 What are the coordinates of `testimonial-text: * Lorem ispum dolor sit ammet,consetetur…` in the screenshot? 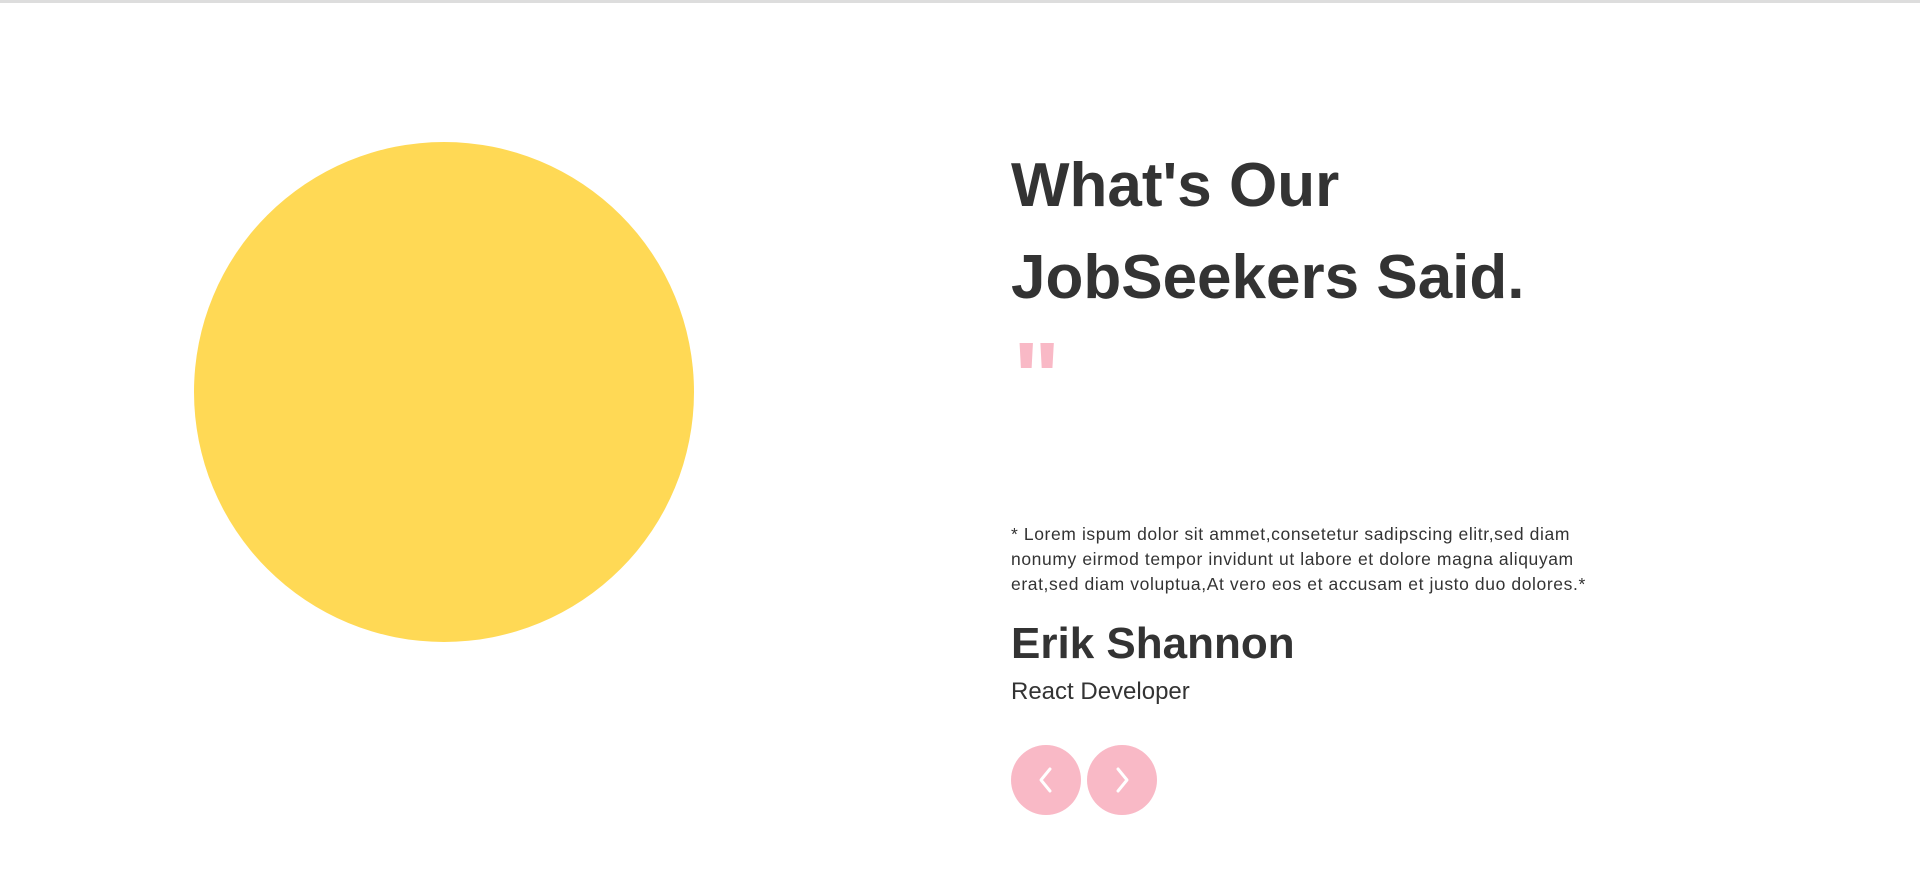 It's located at (1298, 559).